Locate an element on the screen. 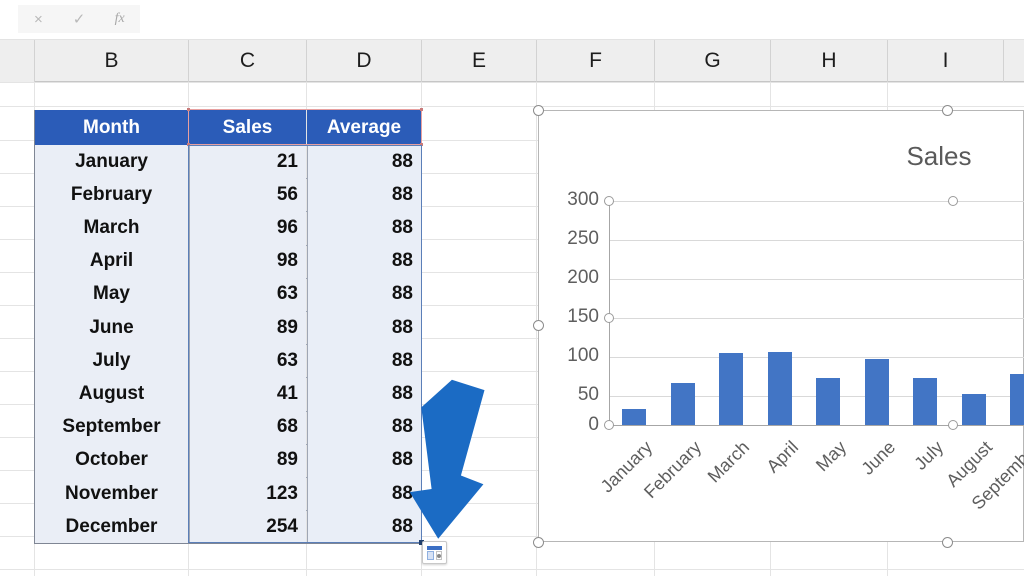 This screenshot has width=1024, height=576. plot-handle-bottom-left is located at coordinates (609, 425).